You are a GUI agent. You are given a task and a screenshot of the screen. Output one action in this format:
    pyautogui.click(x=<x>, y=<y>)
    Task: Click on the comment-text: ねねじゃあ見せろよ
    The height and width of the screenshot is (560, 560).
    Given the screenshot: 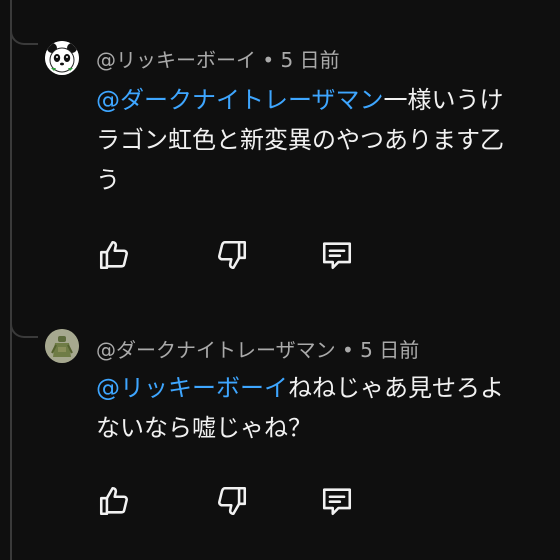 What is the action you would take?
    pyautogui.click(x=396, y=388)
    